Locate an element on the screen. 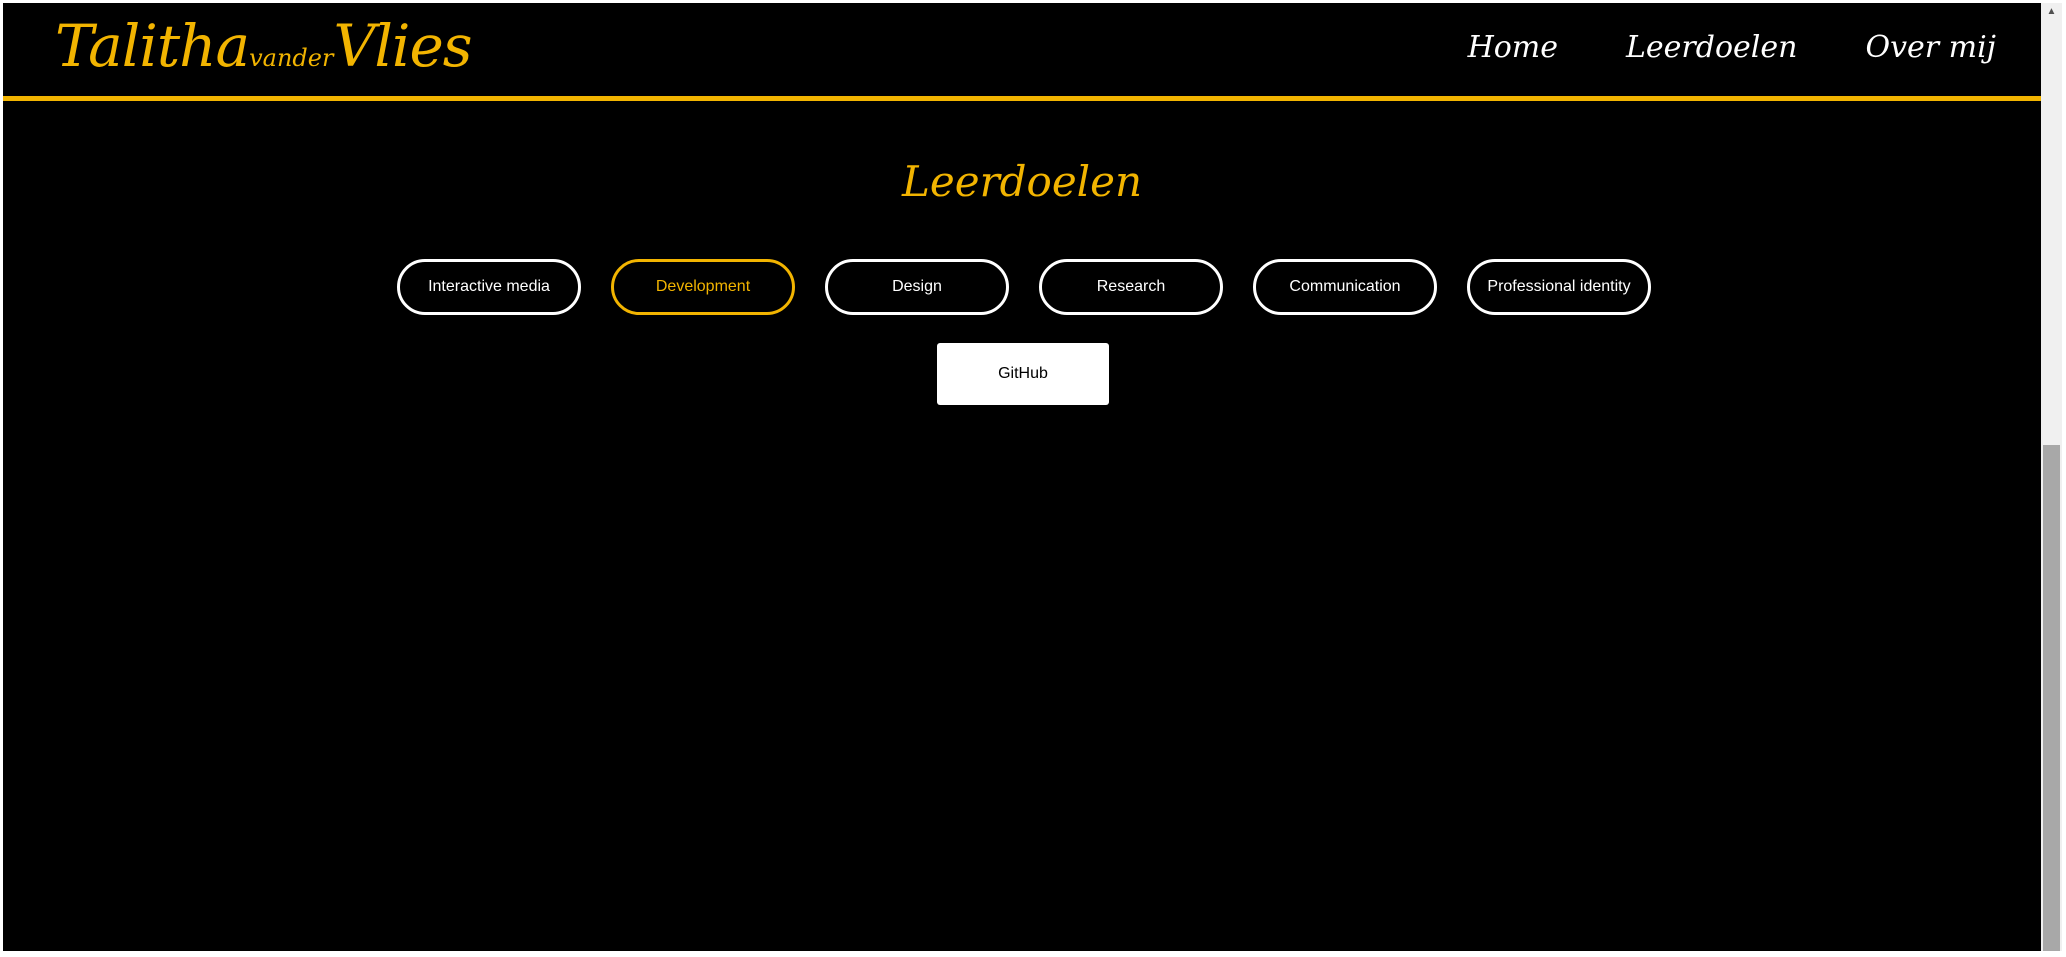  tab-professional-identity: Professional identity is located at coordinates (1559, 287).